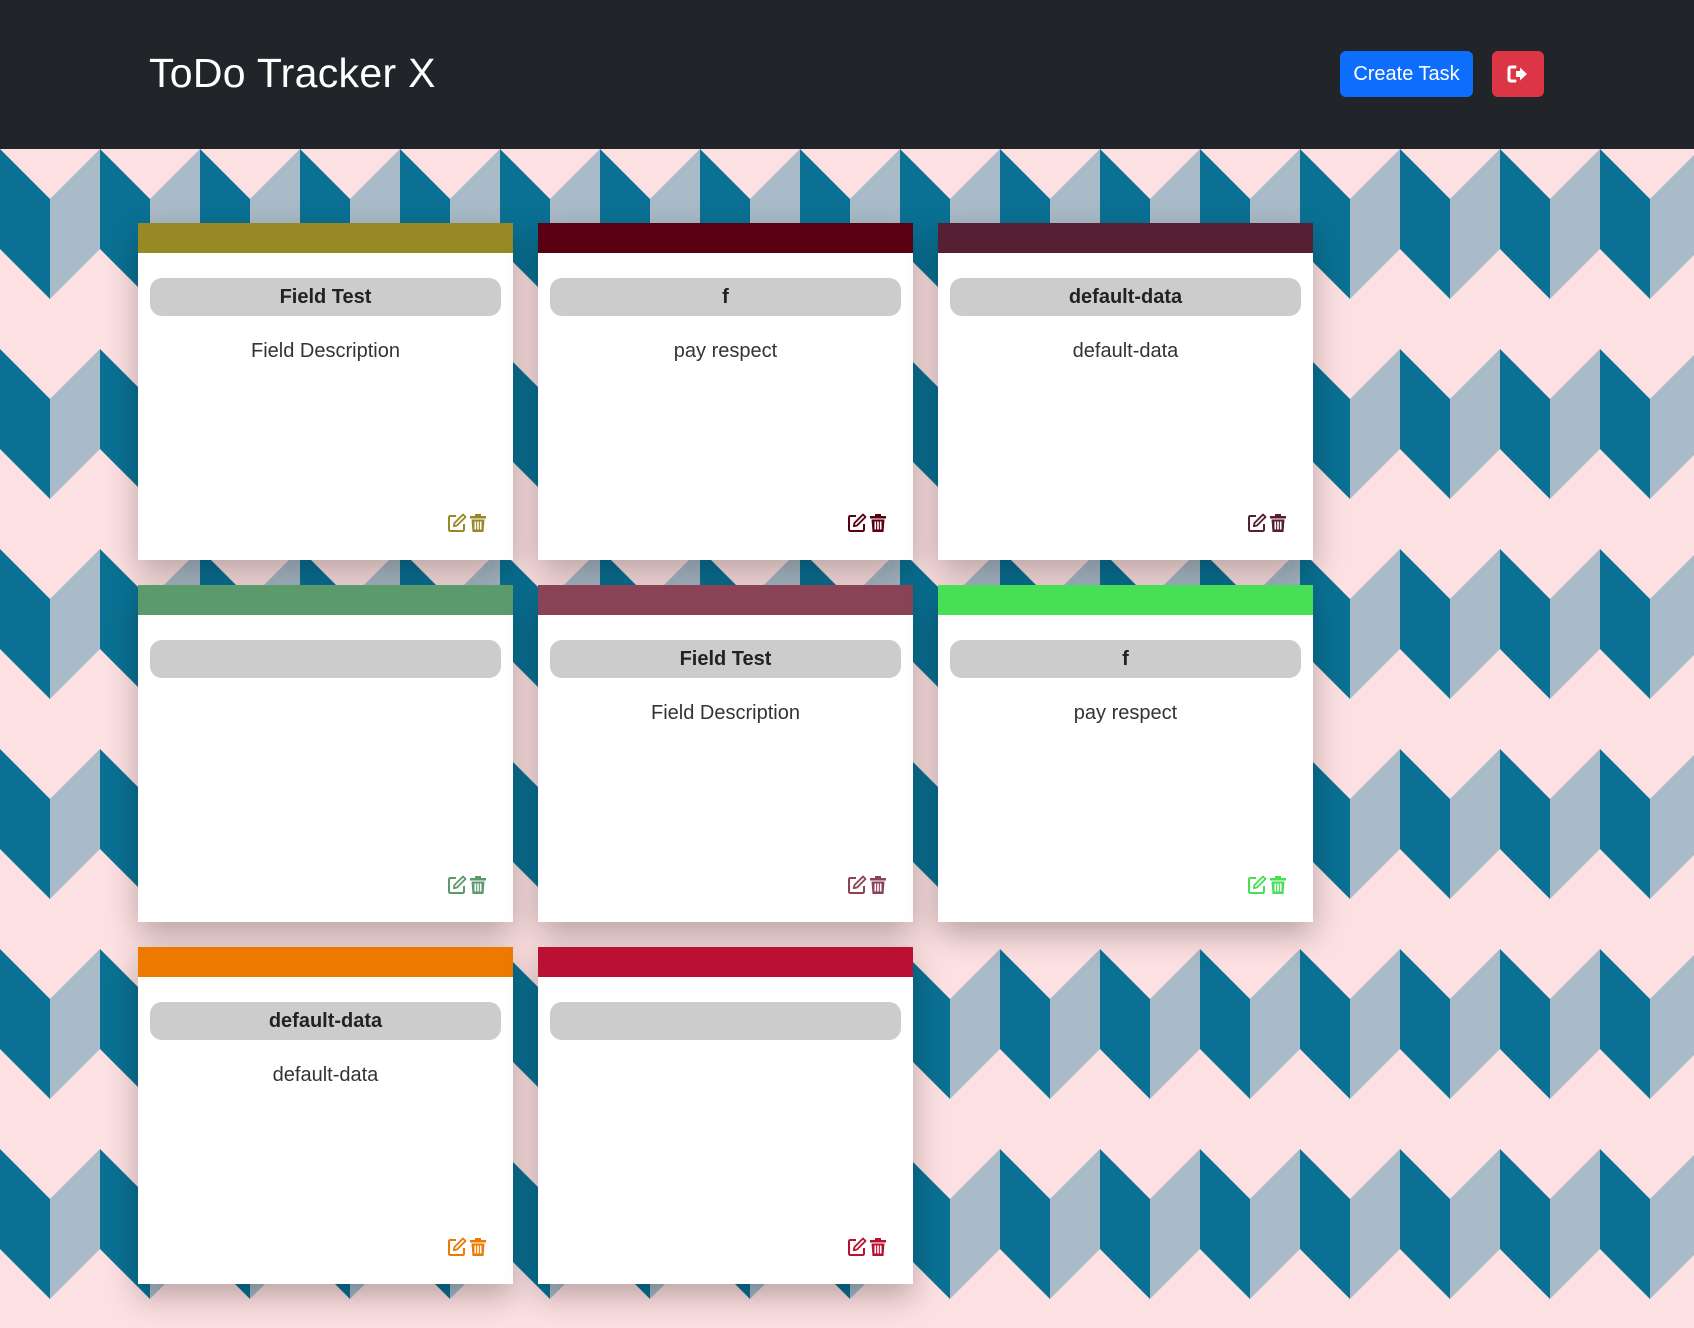 Image resolution: width=1694 pixels, height=1328 pixels. I want to click on sign-out-icon, so click(1517, 74).